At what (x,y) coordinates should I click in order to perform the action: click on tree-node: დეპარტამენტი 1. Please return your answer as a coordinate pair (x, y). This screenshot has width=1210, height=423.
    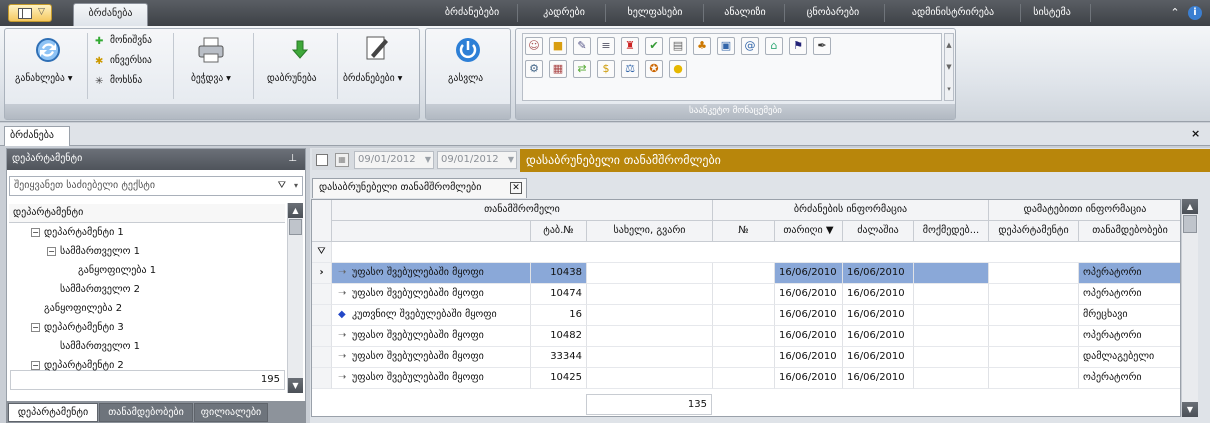
    Looking at the image, I should click on (84, 232).